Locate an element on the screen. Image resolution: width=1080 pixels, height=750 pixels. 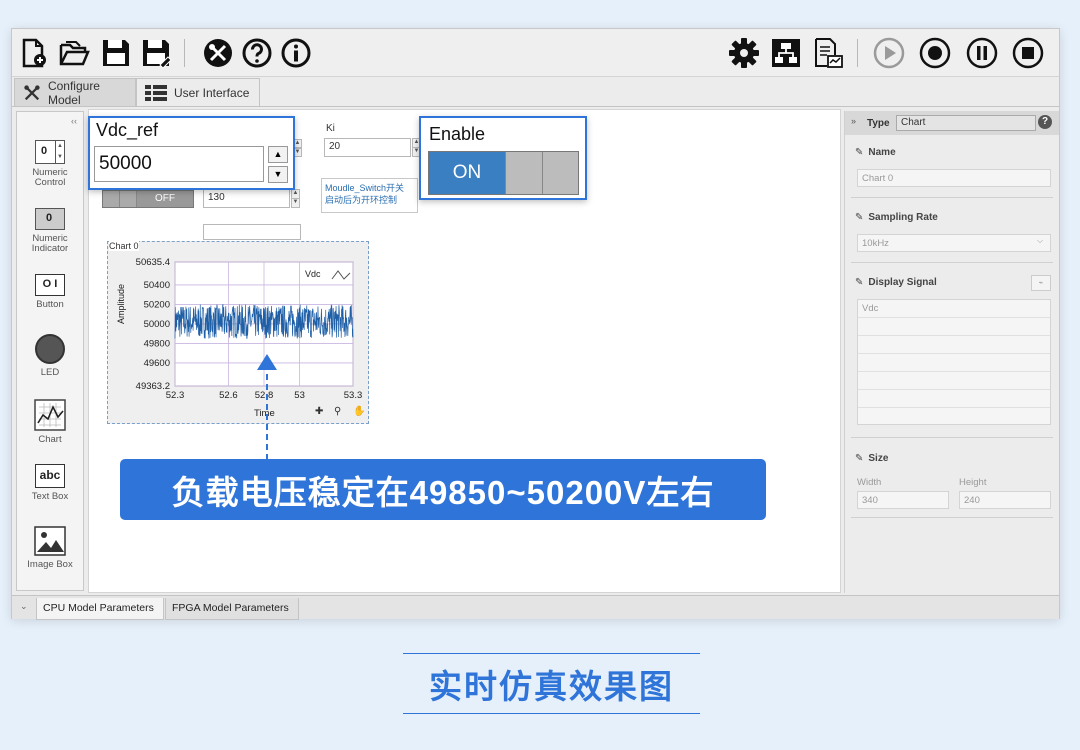
vdc-ref-spin-up: ▲ is located at coordinates (278, 154).